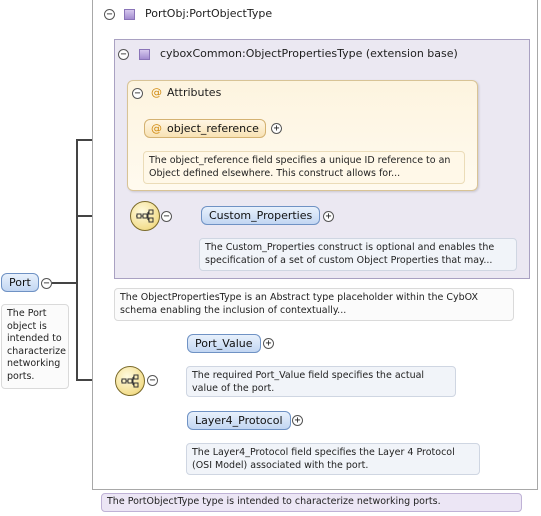  What do you see at coordinates (123, 54) in the screenshot?
I see `object-properties-collapse-toggle: −` at bounding box center [123, 54].